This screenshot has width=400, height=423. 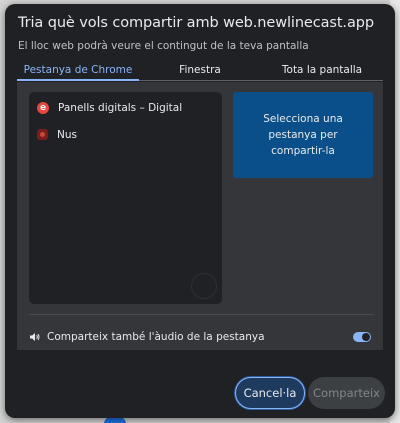 What do you see at coordinates (270, 393) in the screenshot?
I see `cancel-button: Cancel·la` at bounding box center [270, 393].